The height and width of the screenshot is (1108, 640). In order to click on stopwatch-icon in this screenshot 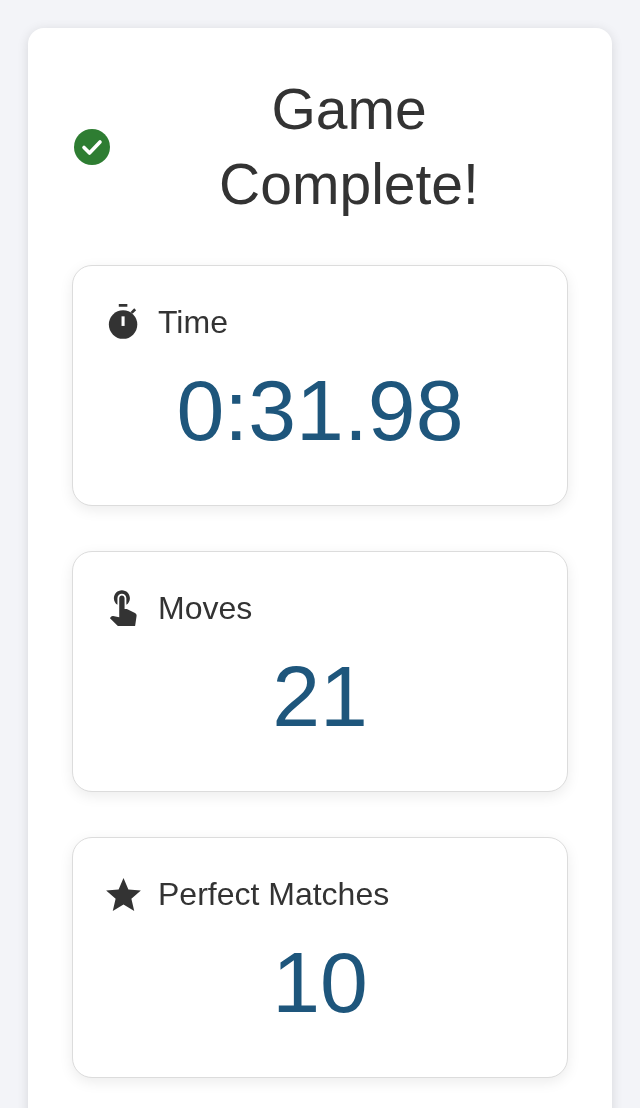, I will do `click(123, 322)`.